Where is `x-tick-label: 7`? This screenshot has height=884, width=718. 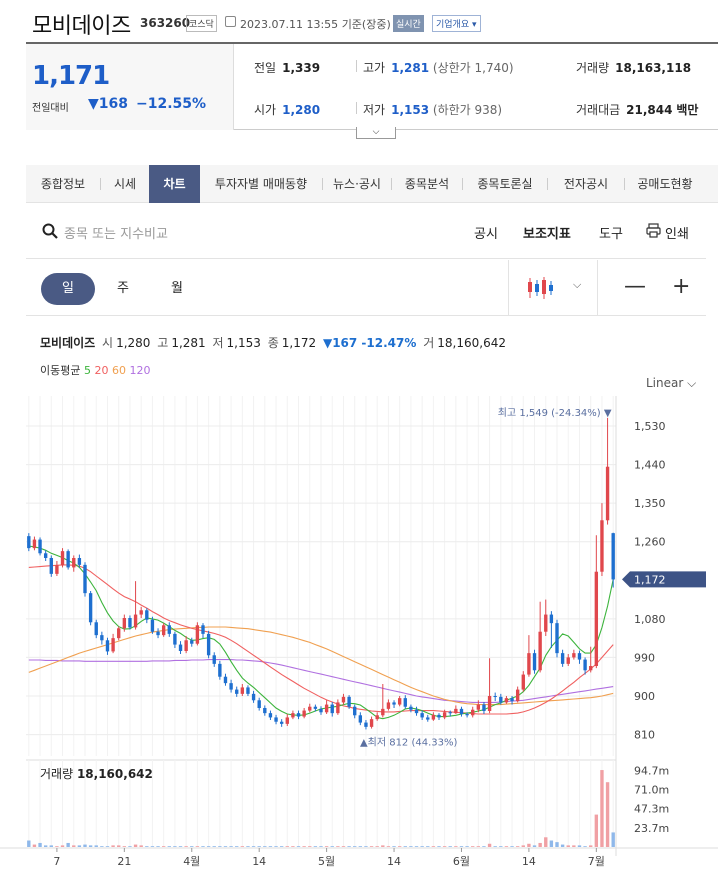
x-tick-label: 7 is located at coordinates (56, 861).